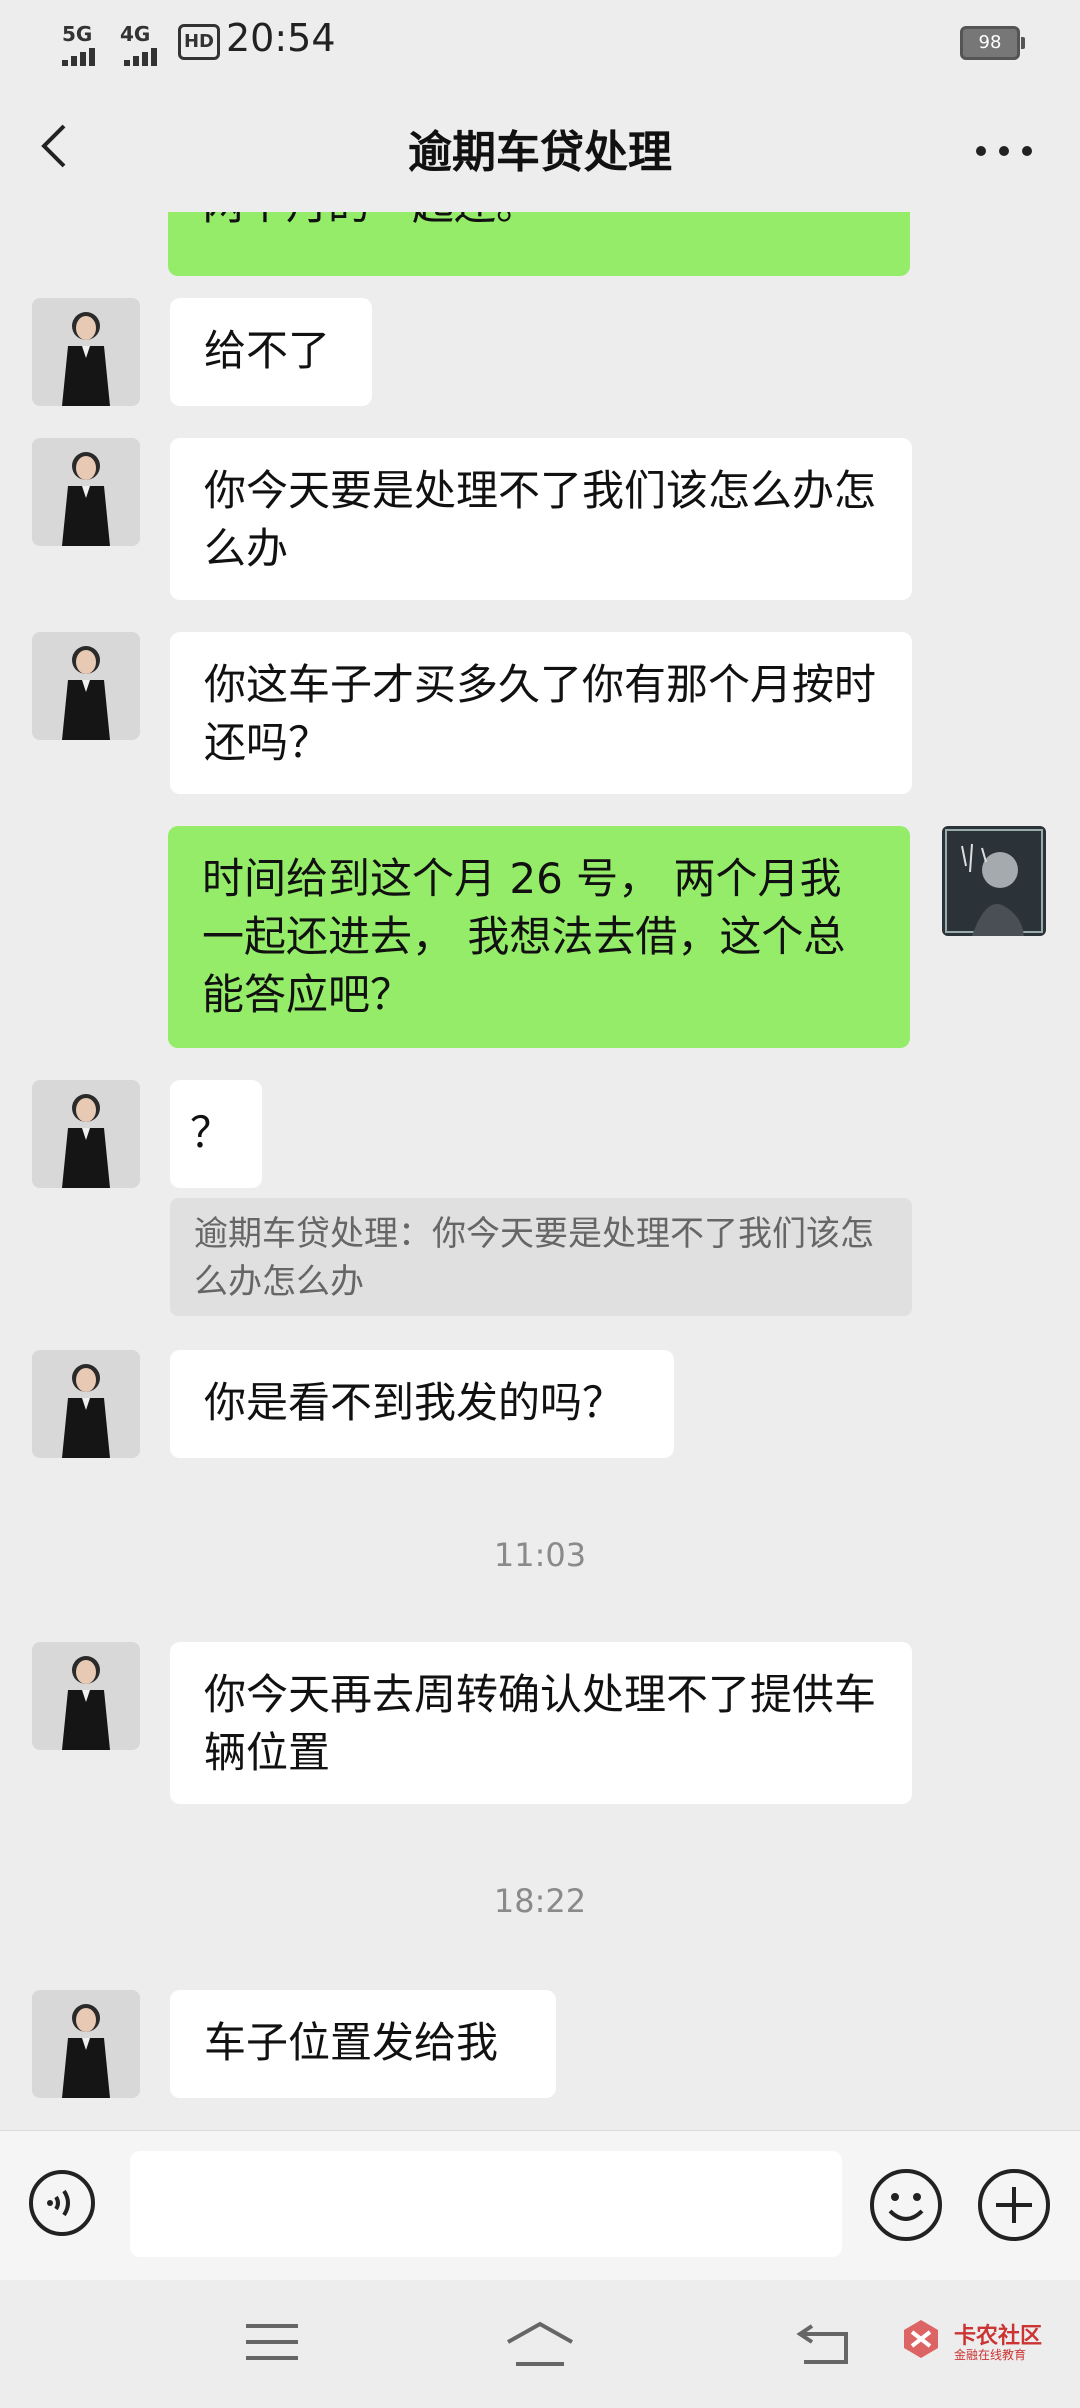 The width and height of the screenshot is (1080, 2408). Describe the element at coordinates (992, 43) in the screenshot. I see `battery-icon: 98` at that location.